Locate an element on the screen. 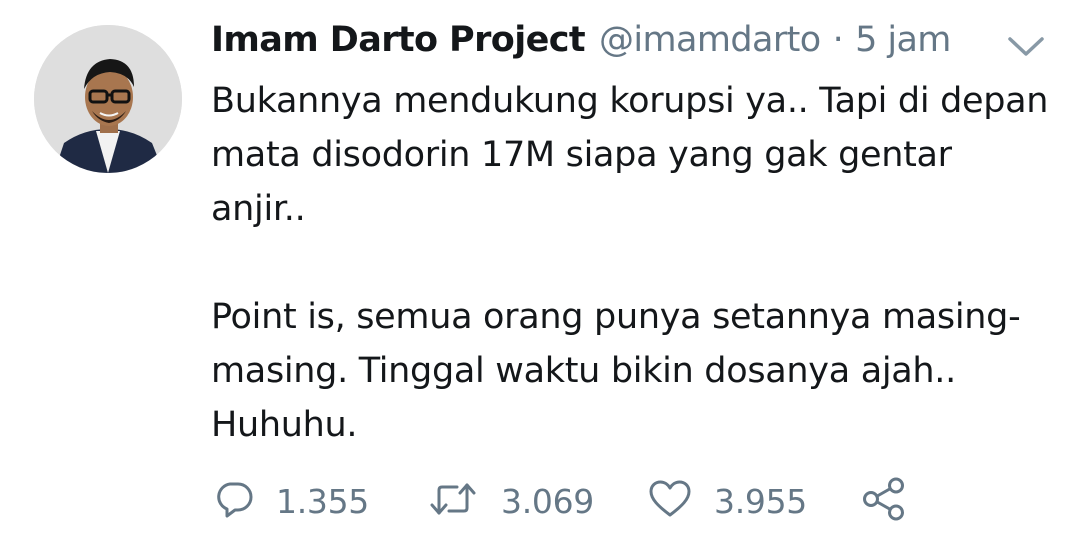 This screenshot has width=1079, height=544. avatar is located at coordinates (108, 99).